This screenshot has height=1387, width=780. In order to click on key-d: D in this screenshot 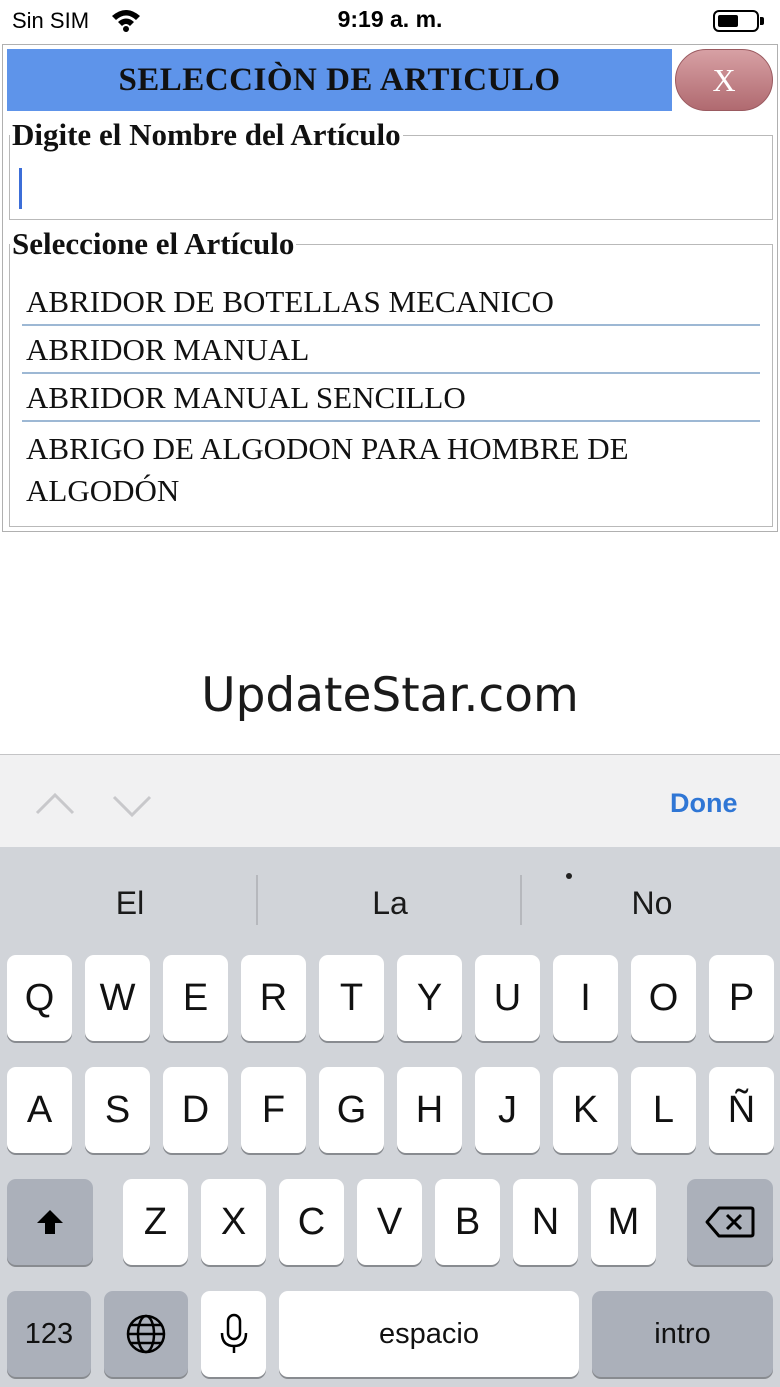, I will do `click(195, 1110)`.